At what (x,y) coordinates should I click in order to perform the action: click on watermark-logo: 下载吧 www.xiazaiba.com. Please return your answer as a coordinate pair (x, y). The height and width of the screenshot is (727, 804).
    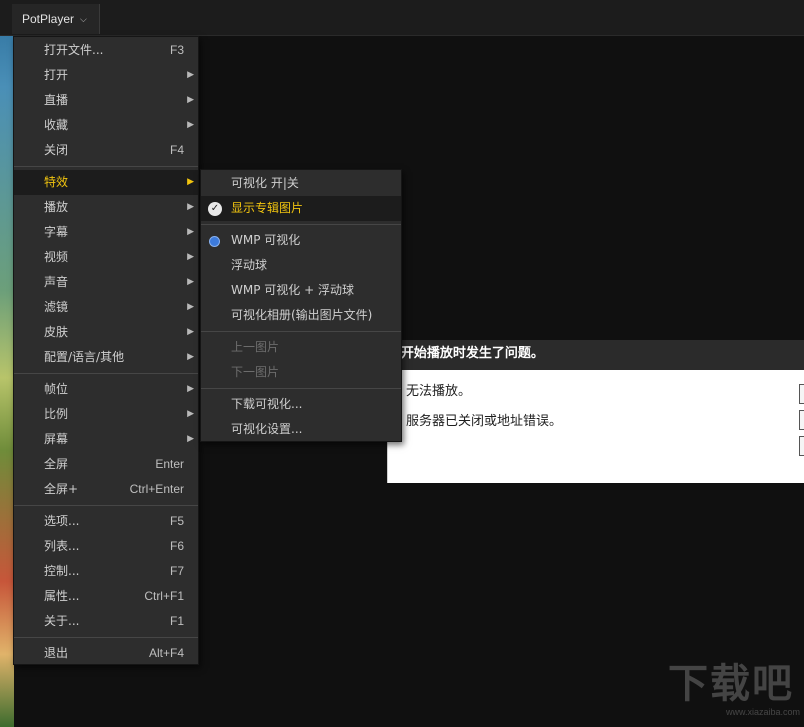
    Looking at the image, I should click on (734, 691).